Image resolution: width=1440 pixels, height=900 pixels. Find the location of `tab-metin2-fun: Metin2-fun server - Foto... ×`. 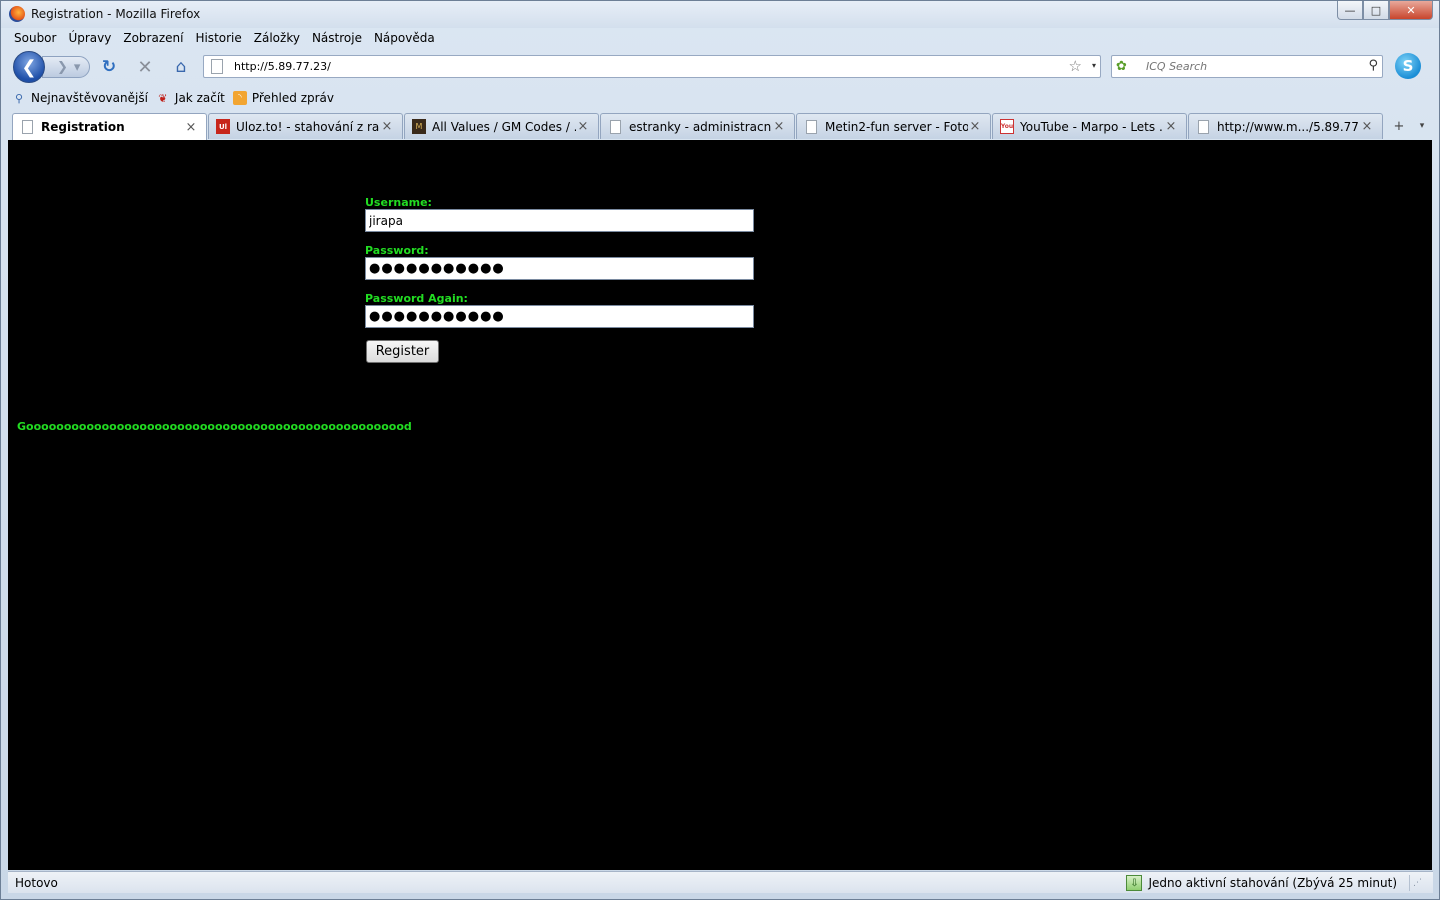

tab-metin2-fun: Metin2-fun server - Foto... × is located at coordinates (893, 126).